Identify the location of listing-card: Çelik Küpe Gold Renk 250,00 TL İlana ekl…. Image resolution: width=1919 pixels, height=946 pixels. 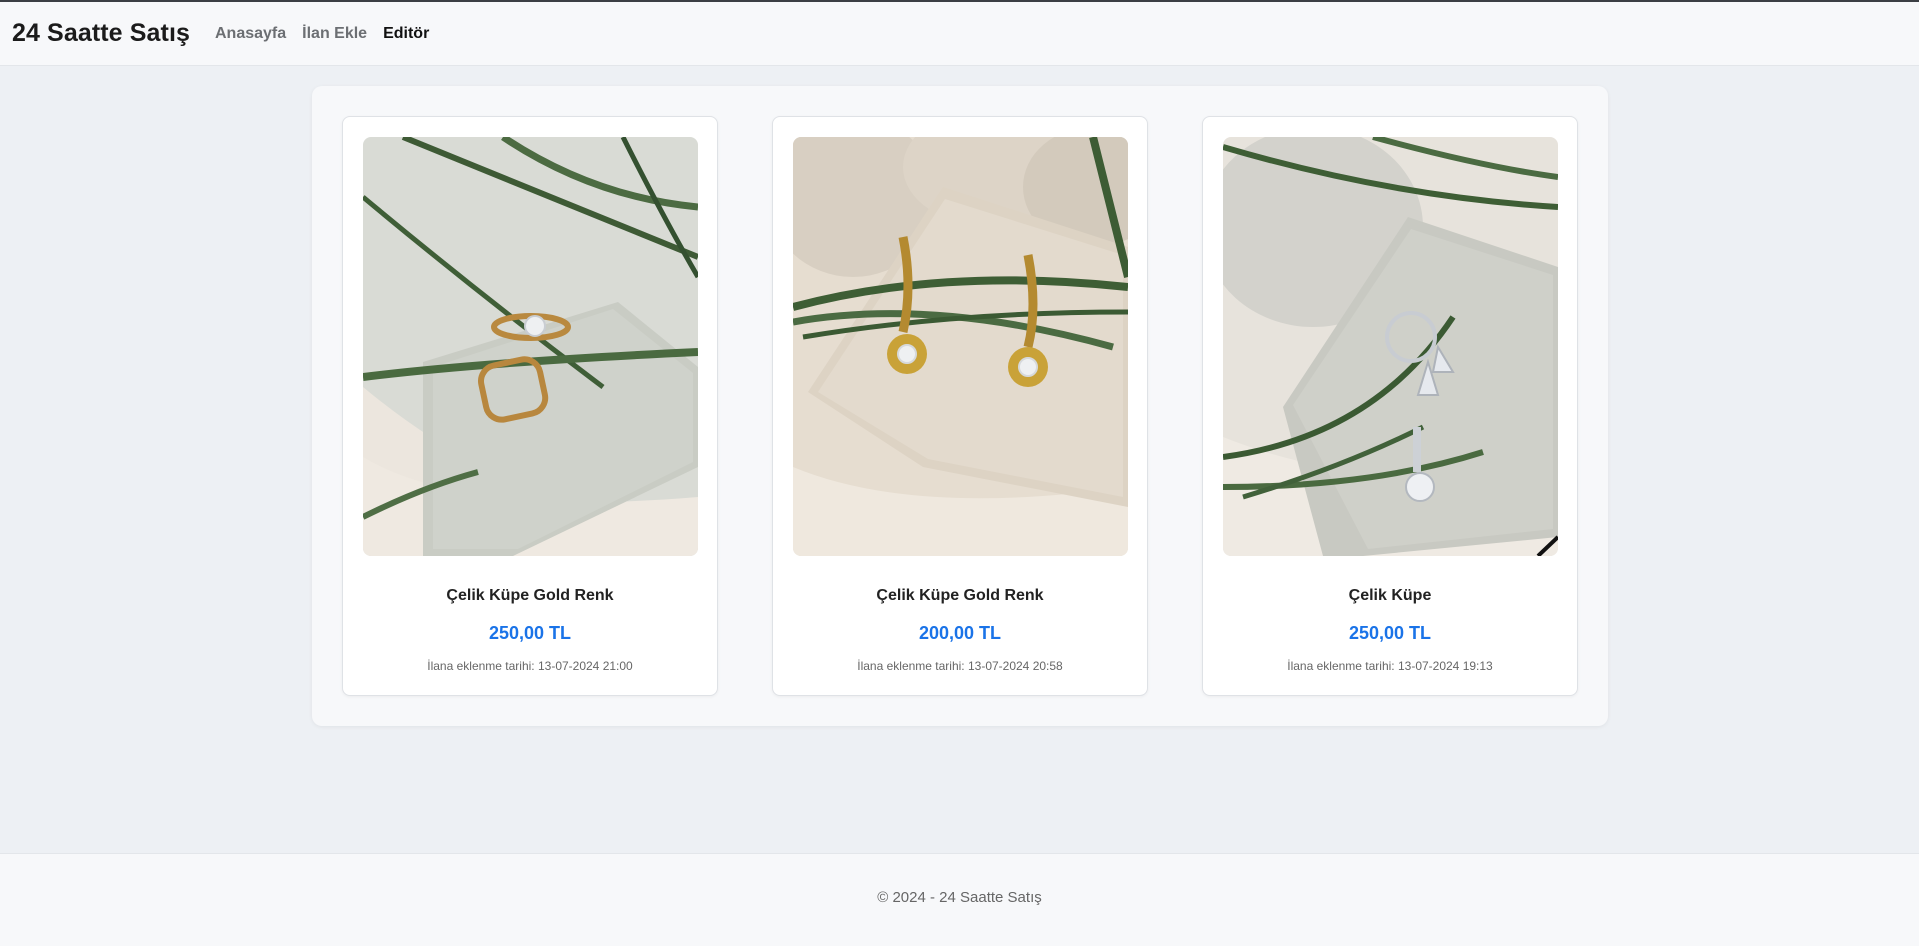
(530, 406).